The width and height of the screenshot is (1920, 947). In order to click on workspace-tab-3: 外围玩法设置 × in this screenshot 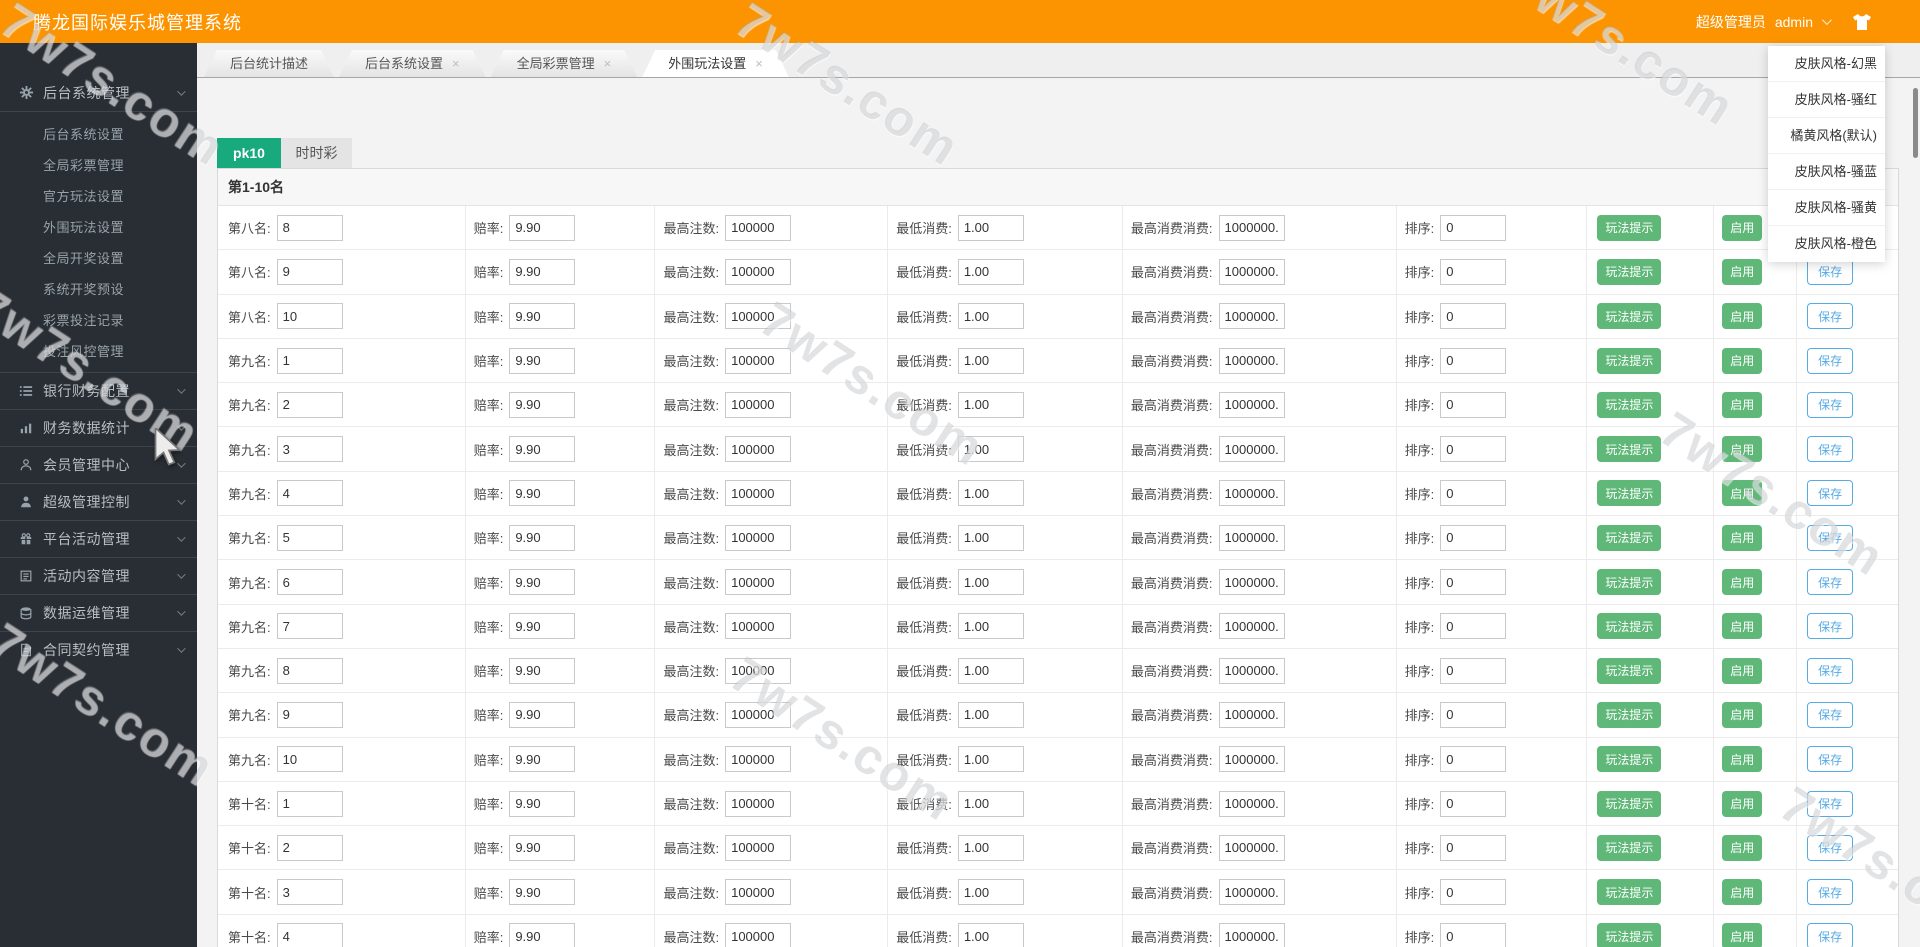, I will do `click(715, 63)`.